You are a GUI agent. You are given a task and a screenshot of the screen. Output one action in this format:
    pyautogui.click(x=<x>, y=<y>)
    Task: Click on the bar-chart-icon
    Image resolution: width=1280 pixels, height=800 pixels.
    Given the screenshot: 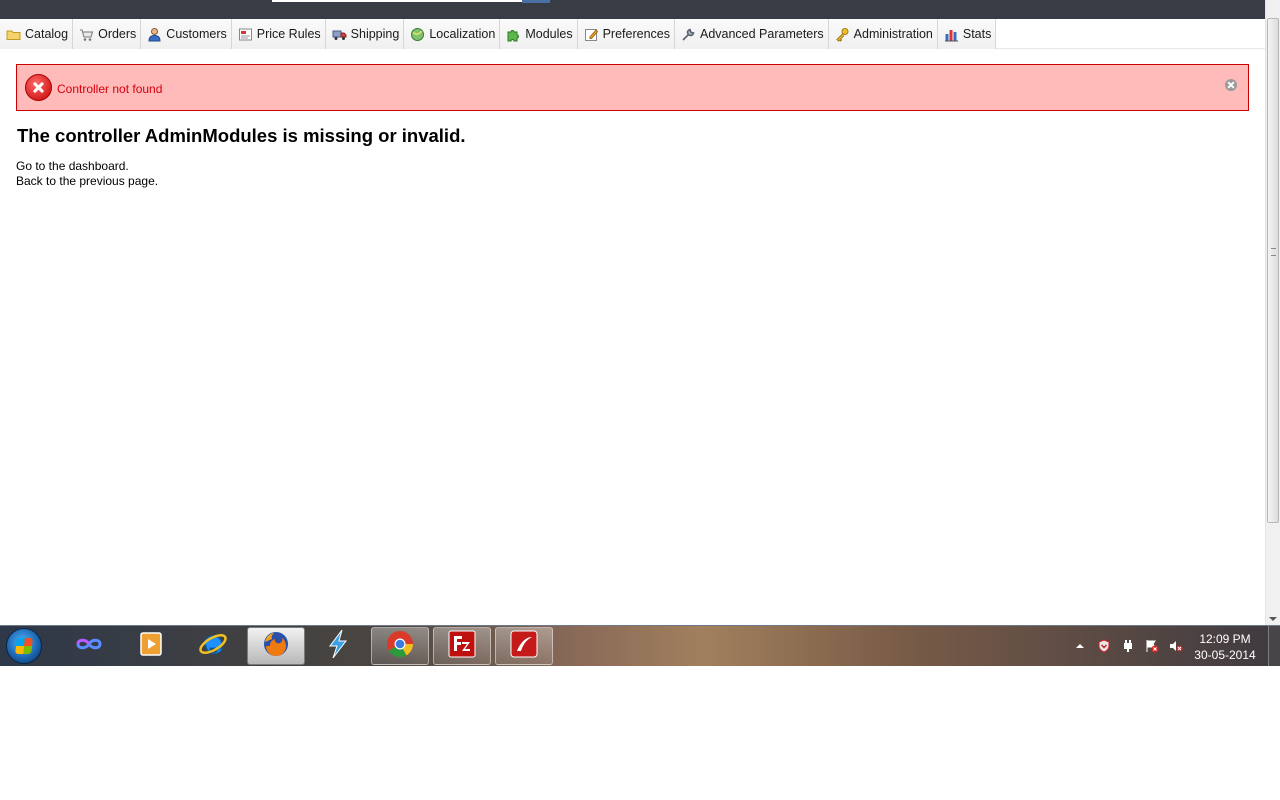 What is the action you would take?
    pyautogui.click(x=951, y=34)
    